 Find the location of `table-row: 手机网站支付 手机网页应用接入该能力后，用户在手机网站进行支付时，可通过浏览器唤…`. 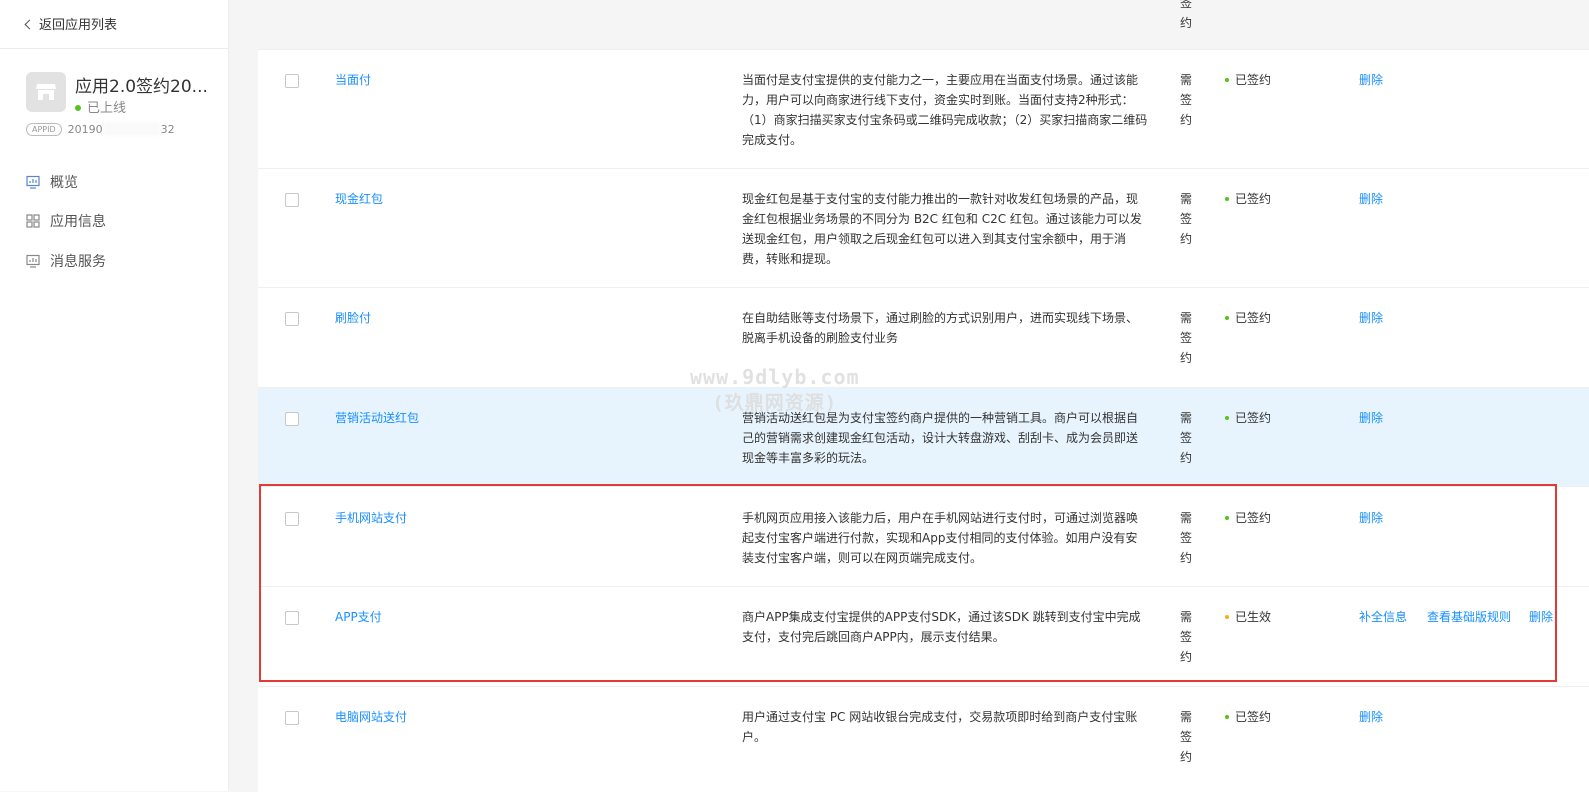

table-row: 手机网站支付 手机网页应用接入该能力后，用户在手机网站进行支付时，可通过浏览器唤… is located at coordinates (923, 536).